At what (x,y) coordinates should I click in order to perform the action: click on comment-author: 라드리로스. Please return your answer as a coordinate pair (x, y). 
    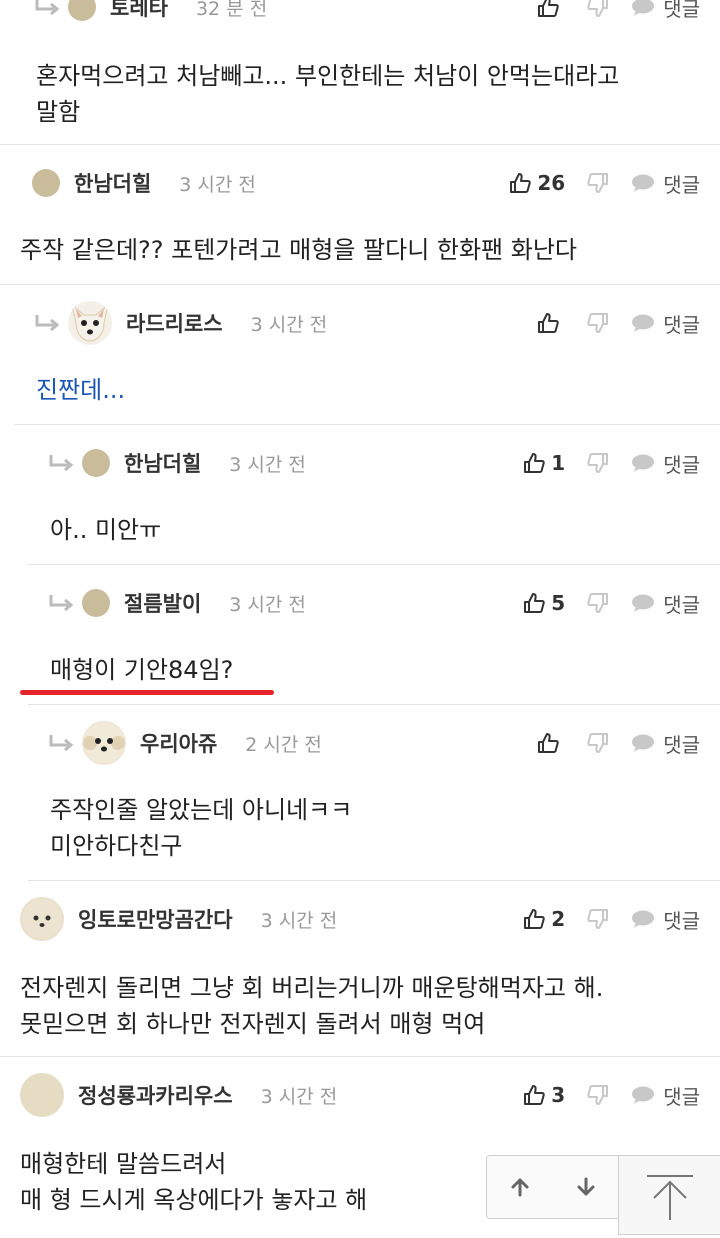
    Looking at the image, I should click on (174, 323).